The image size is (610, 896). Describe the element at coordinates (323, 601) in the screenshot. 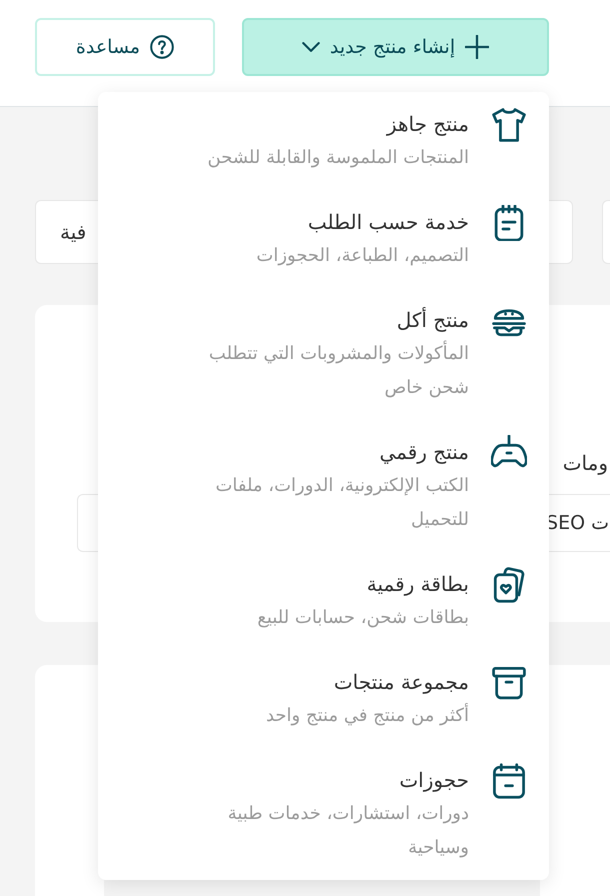

I see `menu-item: بطاقة رقمية بطاقات شحن، حسابات للبيع` at that location.